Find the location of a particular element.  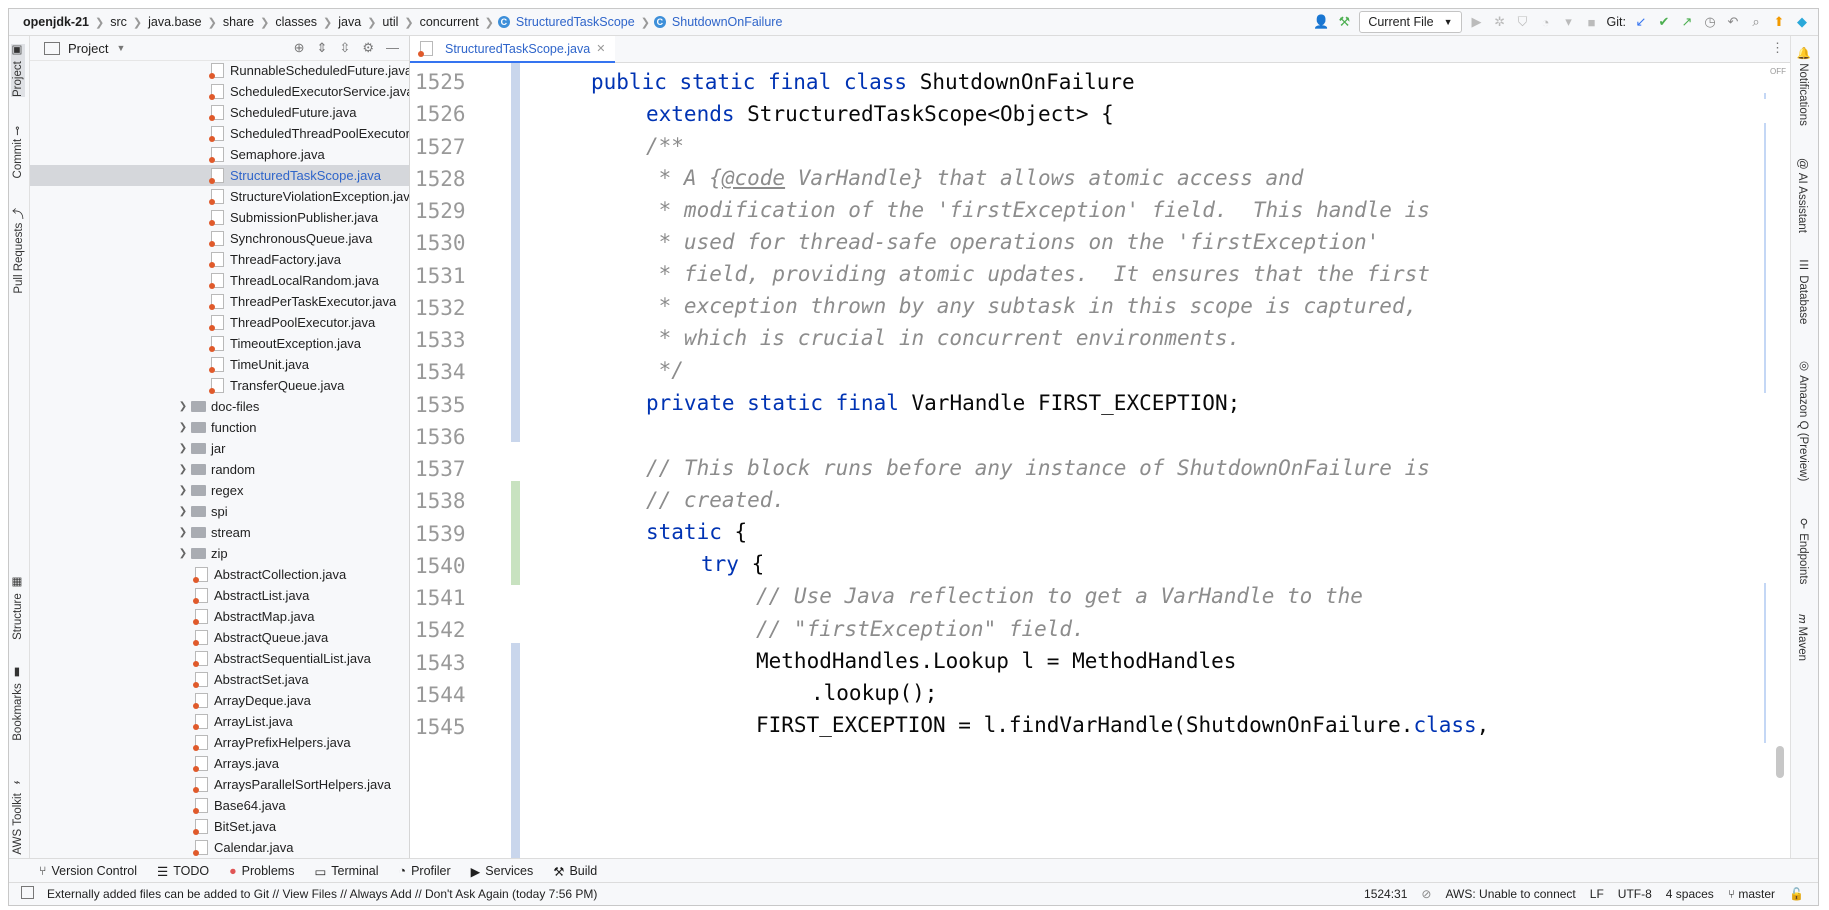

run-icon: ▶ is located at coordinates (1477, 22).